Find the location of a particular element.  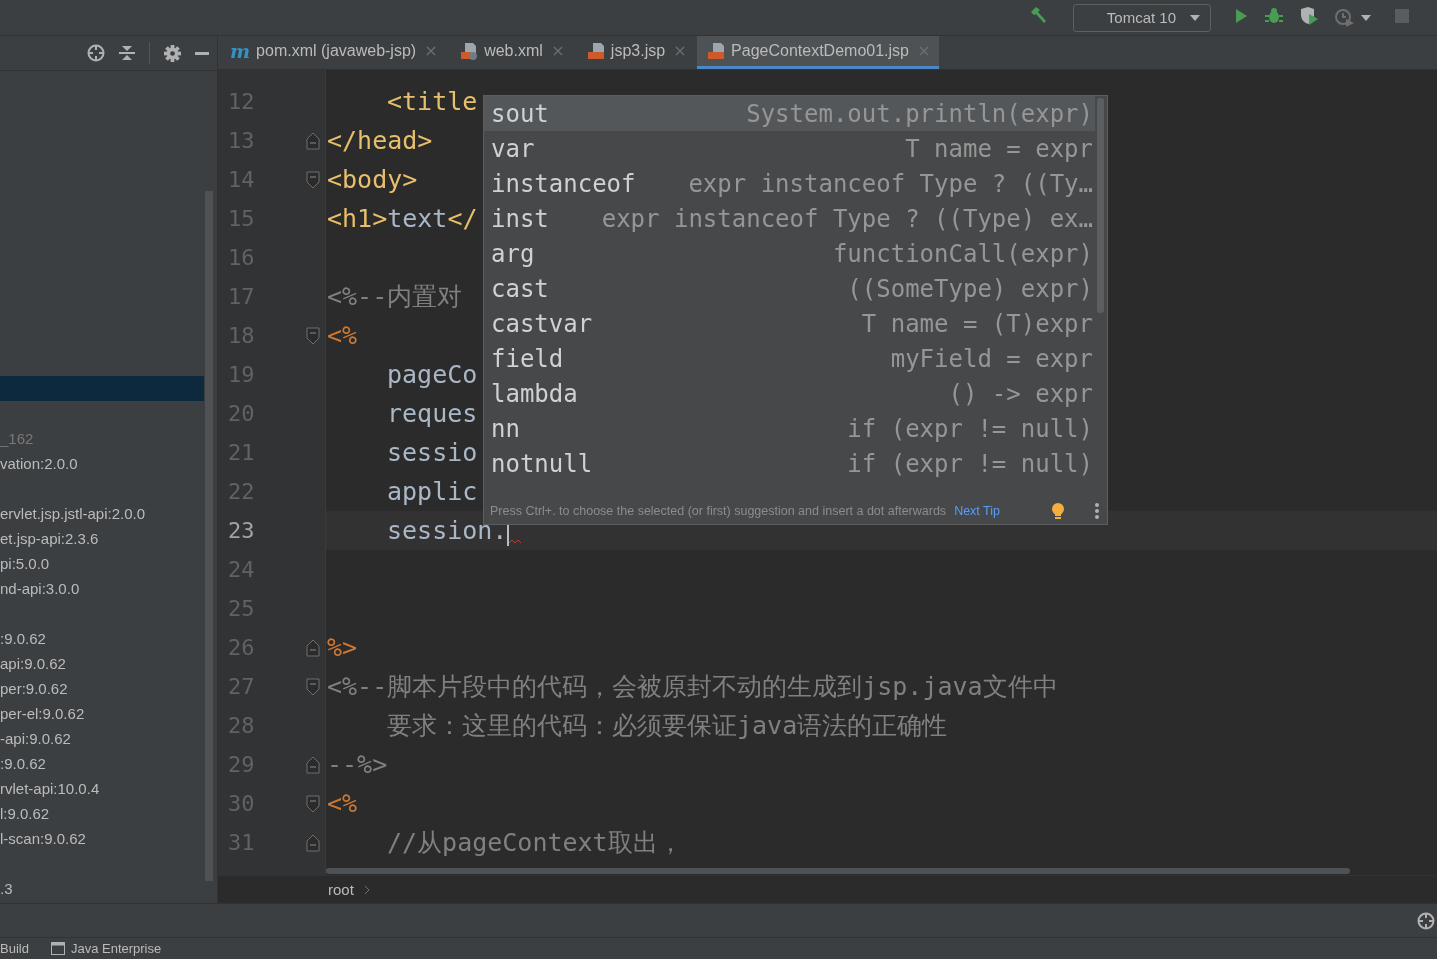

more-icon is located at coordinates (1097, 511).